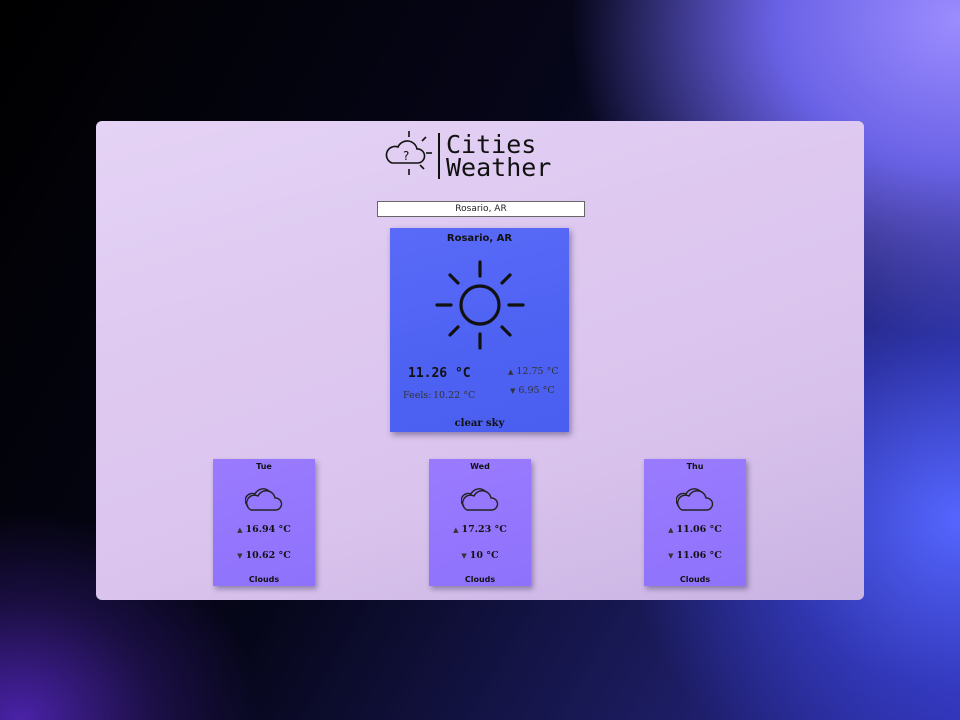  What do you see at coordinates (417, 395) in the screenshot?
I see `feels-label: Feels:` at bounding box center [417, 395].